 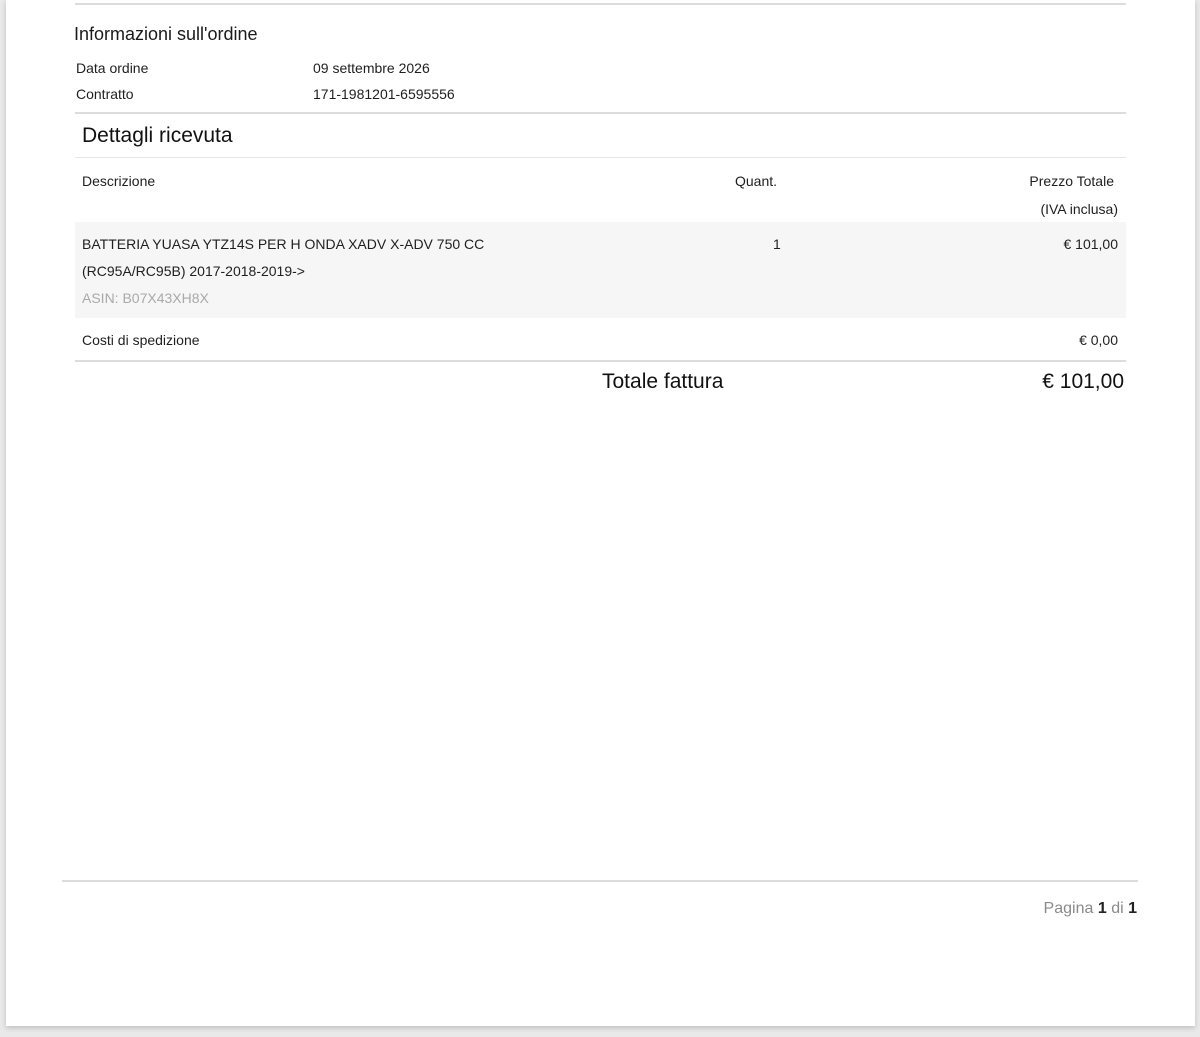 I want to click on order-date-value: 09 settembre 2026, so click(x=371, y=68).